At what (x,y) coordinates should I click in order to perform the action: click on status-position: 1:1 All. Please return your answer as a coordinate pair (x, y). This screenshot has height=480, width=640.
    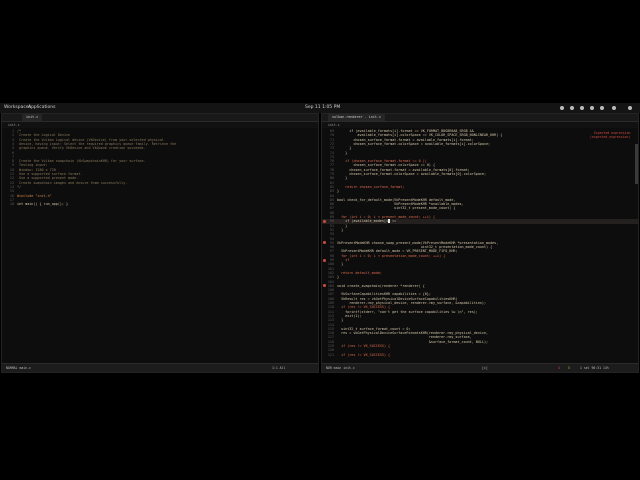
    Looking at the image, I should click on (279, 368).